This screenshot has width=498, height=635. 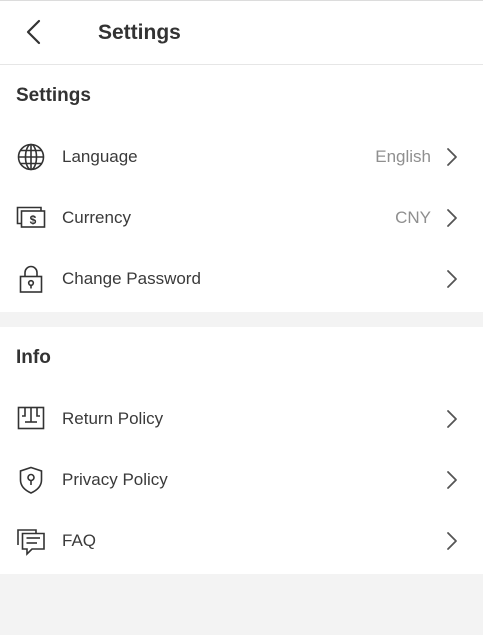 I want to click on shield-lock-icon, so click(x=31, y=480).